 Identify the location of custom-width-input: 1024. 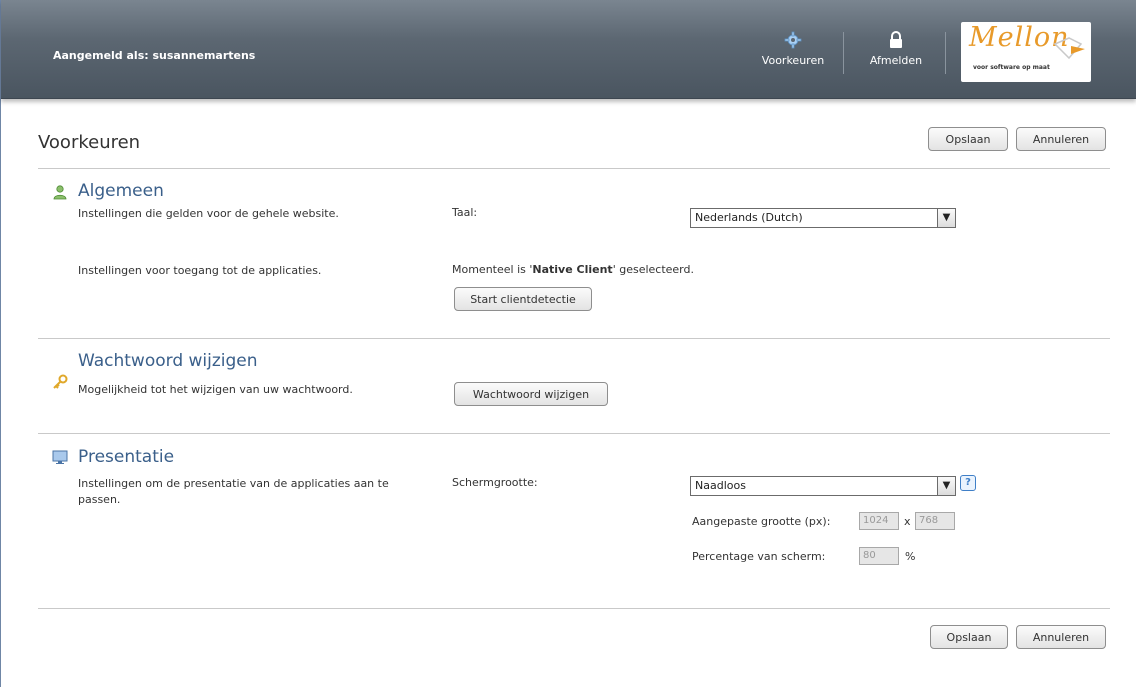
(879, 521).